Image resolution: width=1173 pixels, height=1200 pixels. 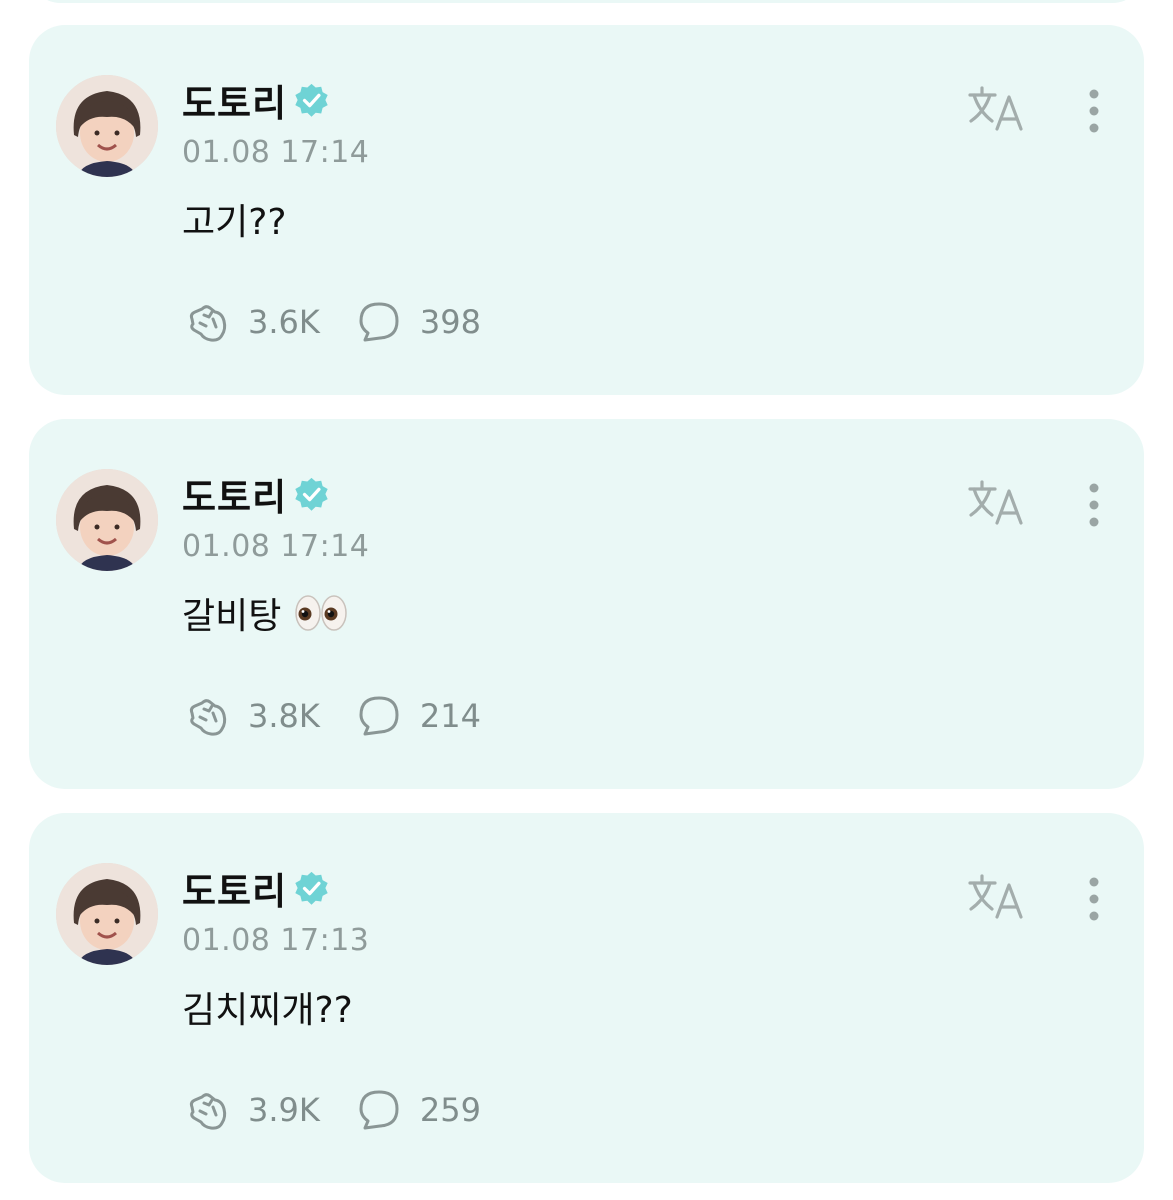 I want to click on previous-post-card, so click(x=586, y=1).